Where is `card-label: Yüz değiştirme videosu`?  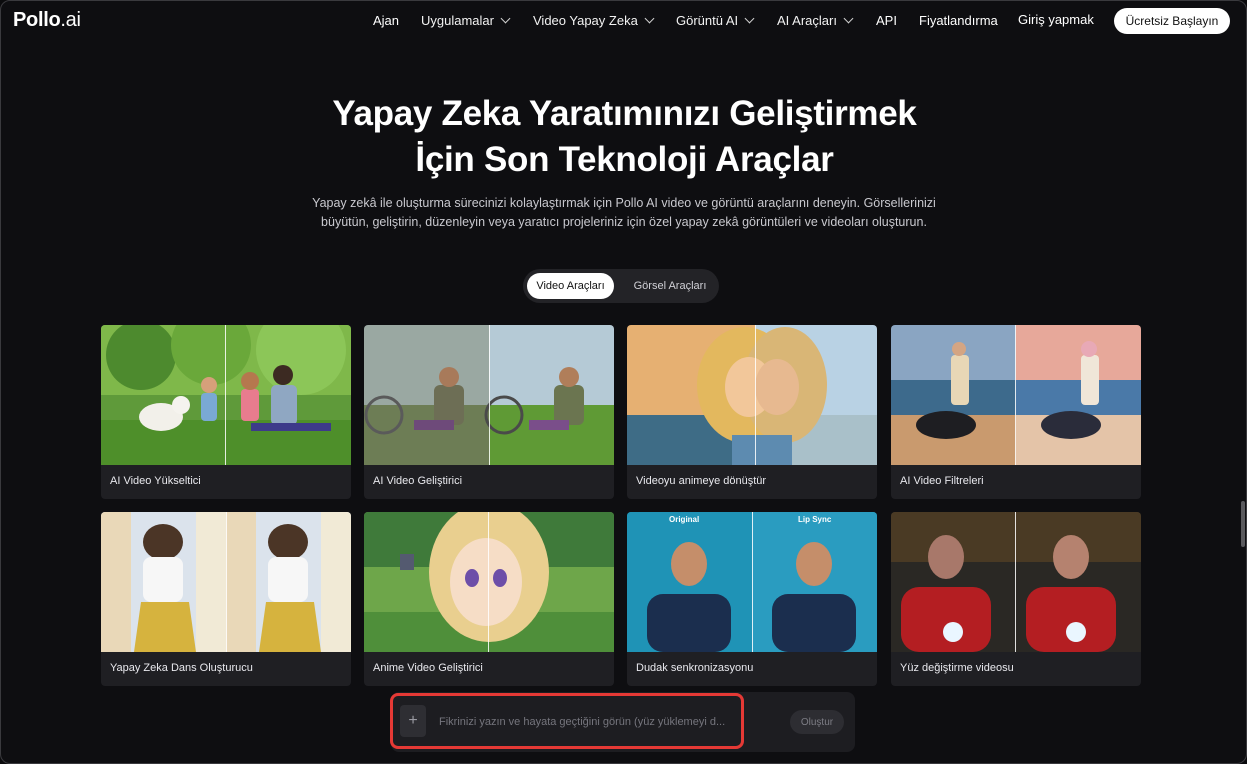 card-label: Yüz değiştirme videosu is located at coordinates (957, 668).